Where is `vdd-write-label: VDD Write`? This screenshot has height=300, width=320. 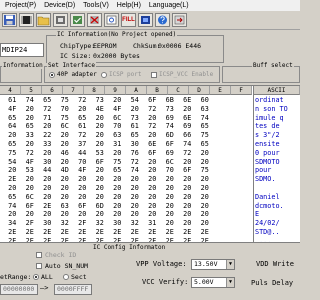
vdd-write-label: VDD Write is located at coordinates (275, 264).